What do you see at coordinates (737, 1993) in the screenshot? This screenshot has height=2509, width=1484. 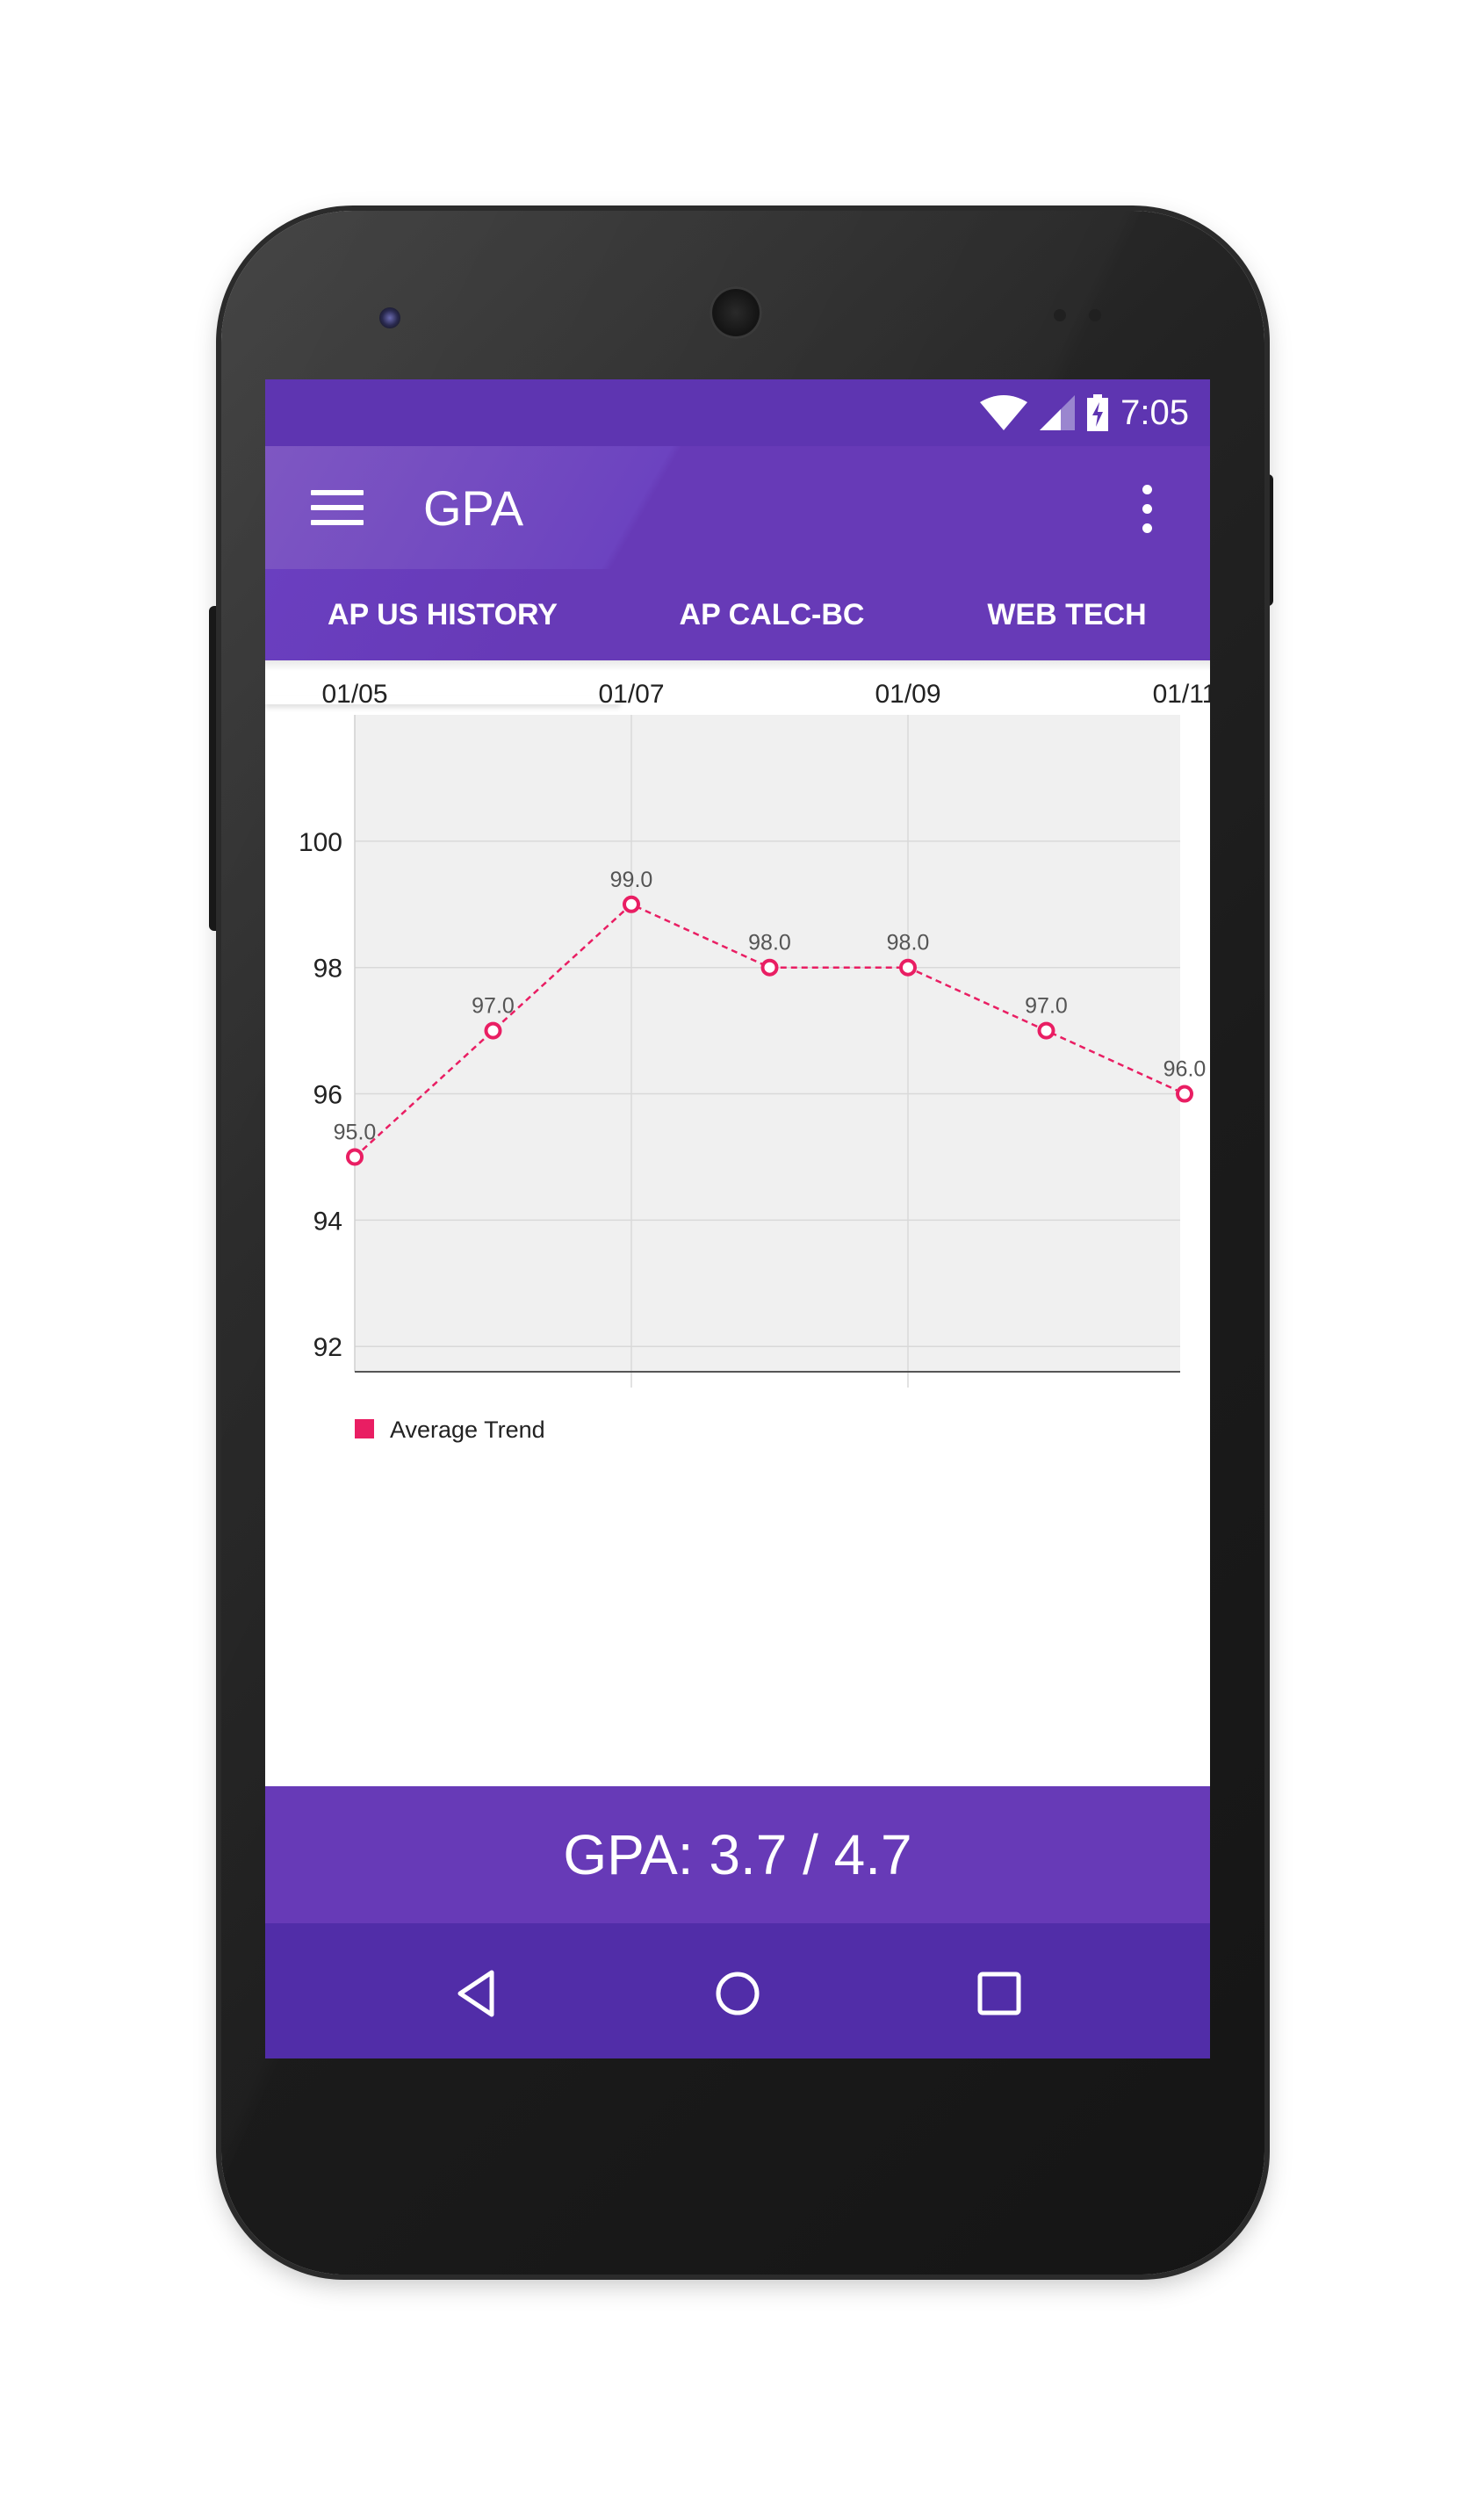 I see `home-icon` at bounding box center [737, 1993].